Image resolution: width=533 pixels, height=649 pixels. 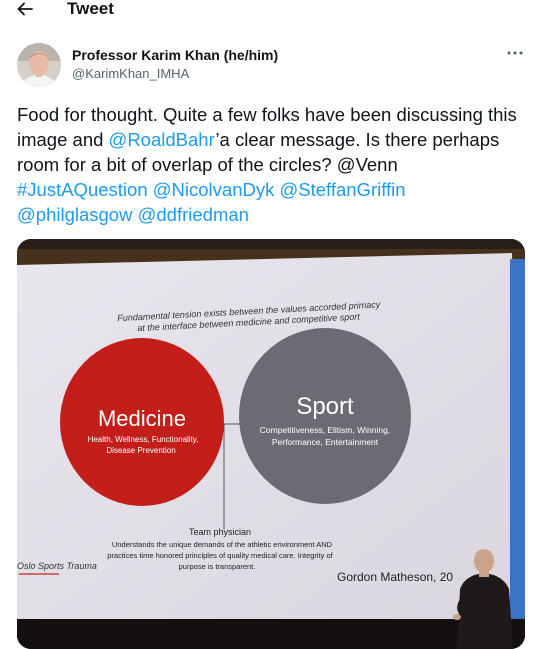 What do you see at coordinates (142, 418) in the screenshot?
I see `medicine-title: Medicine` at bounding box center [142, 418].